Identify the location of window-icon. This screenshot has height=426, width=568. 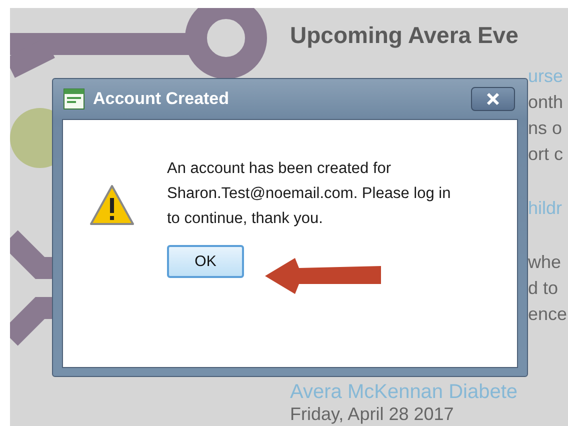
(74, 99).